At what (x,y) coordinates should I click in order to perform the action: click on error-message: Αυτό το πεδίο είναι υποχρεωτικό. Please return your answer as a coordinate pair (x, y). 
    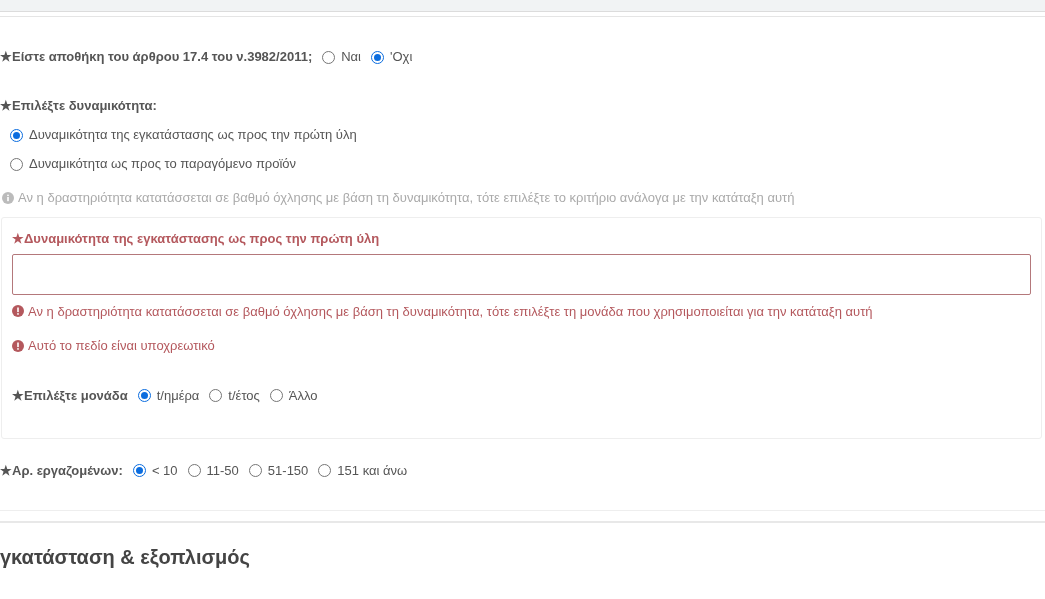
    Looking at the image, I should click on (121, 346).